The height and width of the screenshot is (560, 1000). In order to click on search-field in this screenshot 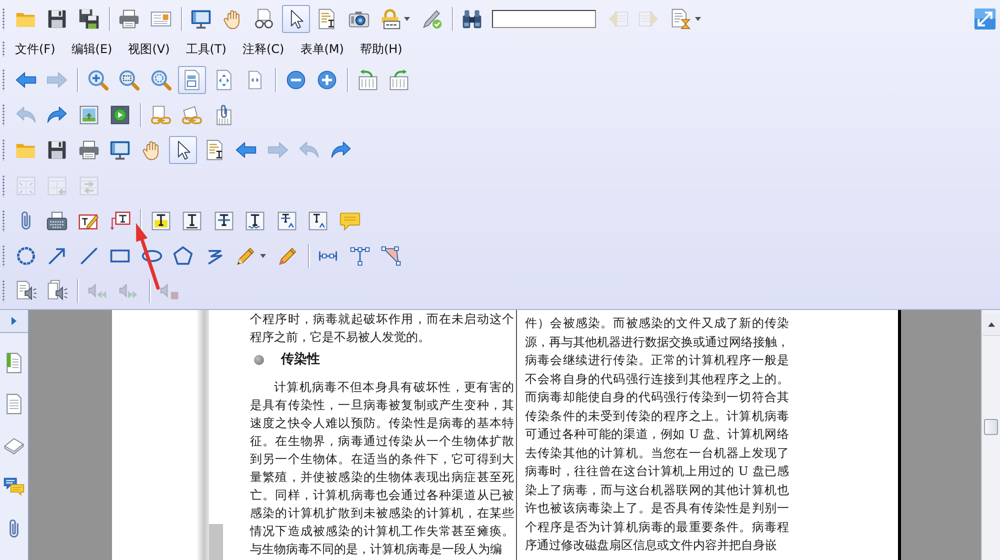, I will do `click(544, 19)`.